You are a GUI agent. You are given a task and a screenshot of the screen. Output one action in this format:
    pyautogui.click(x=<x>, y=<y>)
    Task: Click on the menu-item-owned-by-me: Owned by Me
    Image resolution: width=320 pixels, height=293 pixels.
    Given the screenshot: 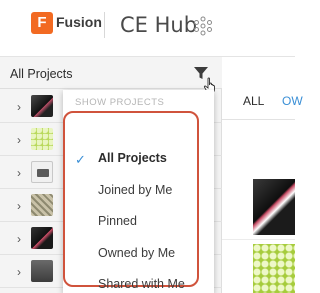 What is the action you would take?
    pyautogui.click(x=136, y=253)
    